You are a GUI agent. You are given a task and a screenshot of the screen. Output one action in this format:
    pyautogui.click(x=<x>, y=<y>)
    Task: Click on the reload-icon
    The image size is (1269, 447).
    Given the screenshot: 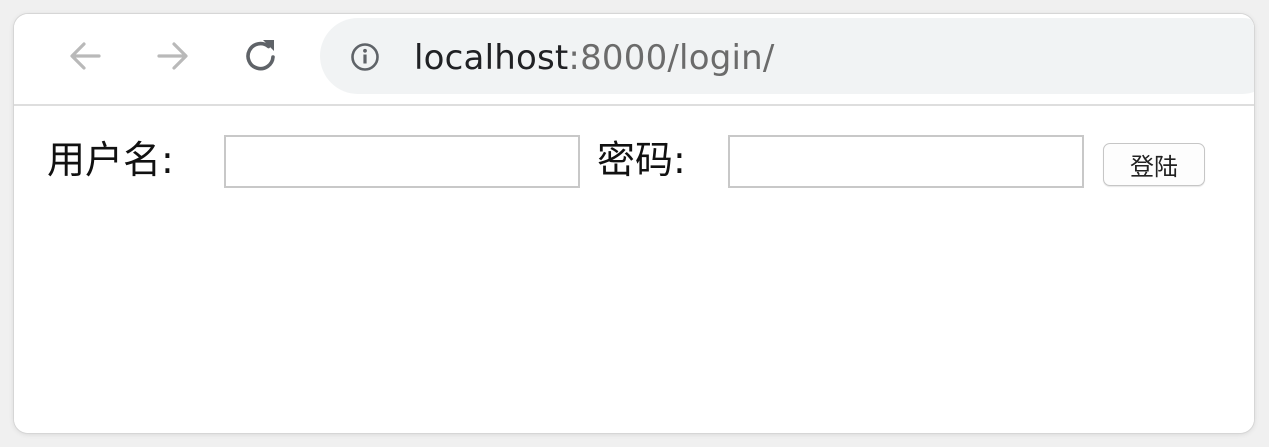 What is the action you would take?
    pyautogui.click(x=261, y=58)
    